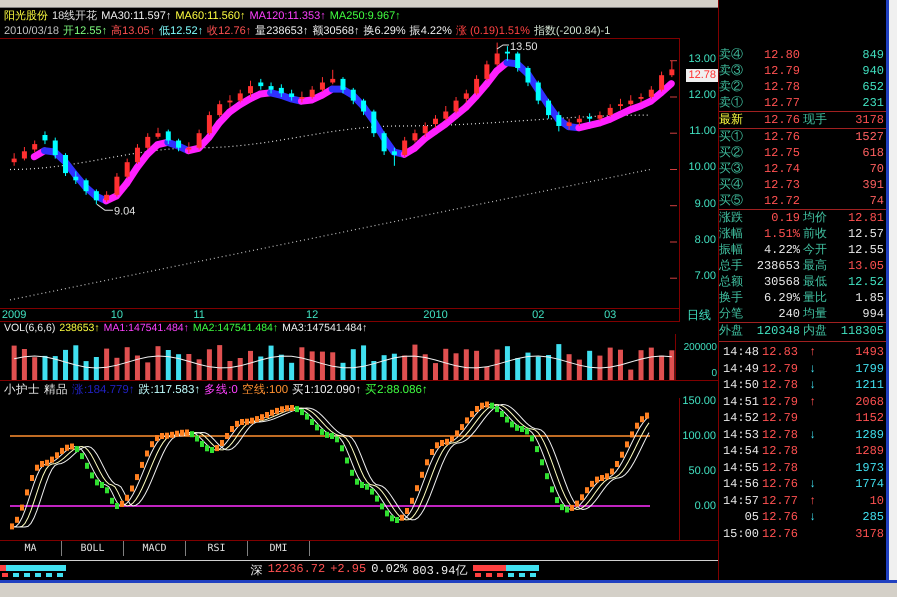 The height and width of the screenshot is (597, 897). Describe the element at coordinates (714, 374) in the screenshot. I see `axis-label: 0` at that location.